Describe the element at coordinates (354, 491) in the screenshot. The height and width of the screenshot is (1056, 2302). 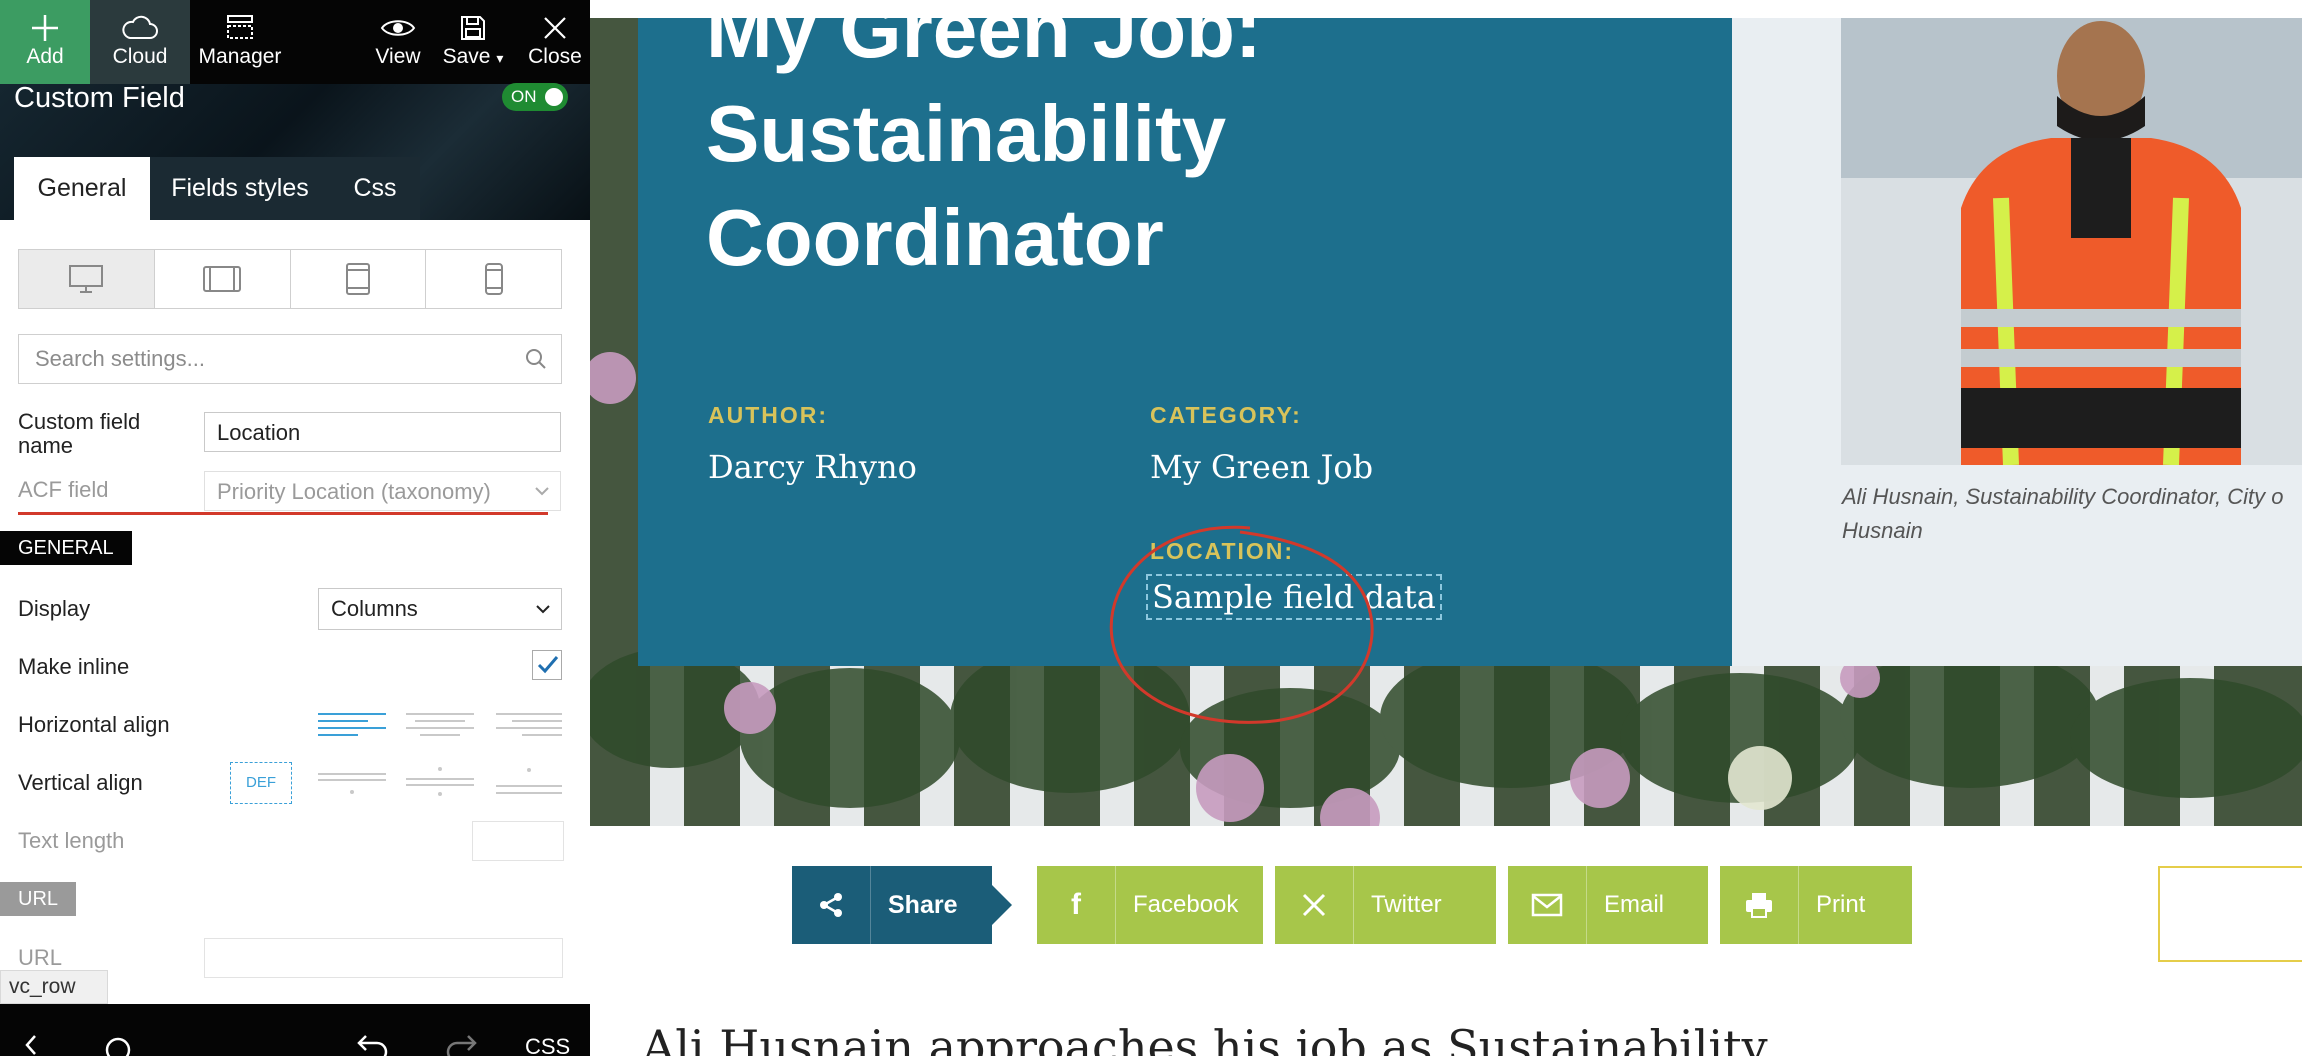
I see `acf-field-value: Priority Location (taxonomy)` at that location.